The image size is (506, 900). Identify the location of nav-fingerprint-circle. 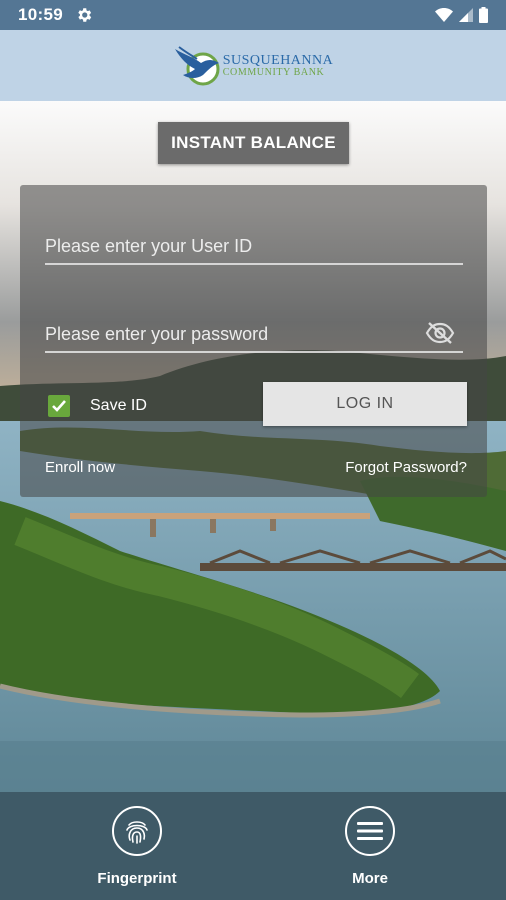
(137, 831).